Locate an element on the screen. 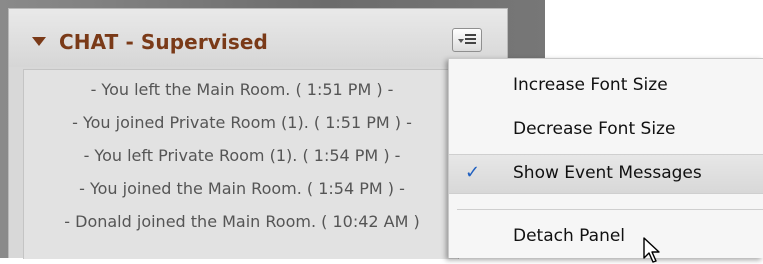 This screenshot has height=264, width=763. chevron-down-icon is located at coordinates (461, 41).